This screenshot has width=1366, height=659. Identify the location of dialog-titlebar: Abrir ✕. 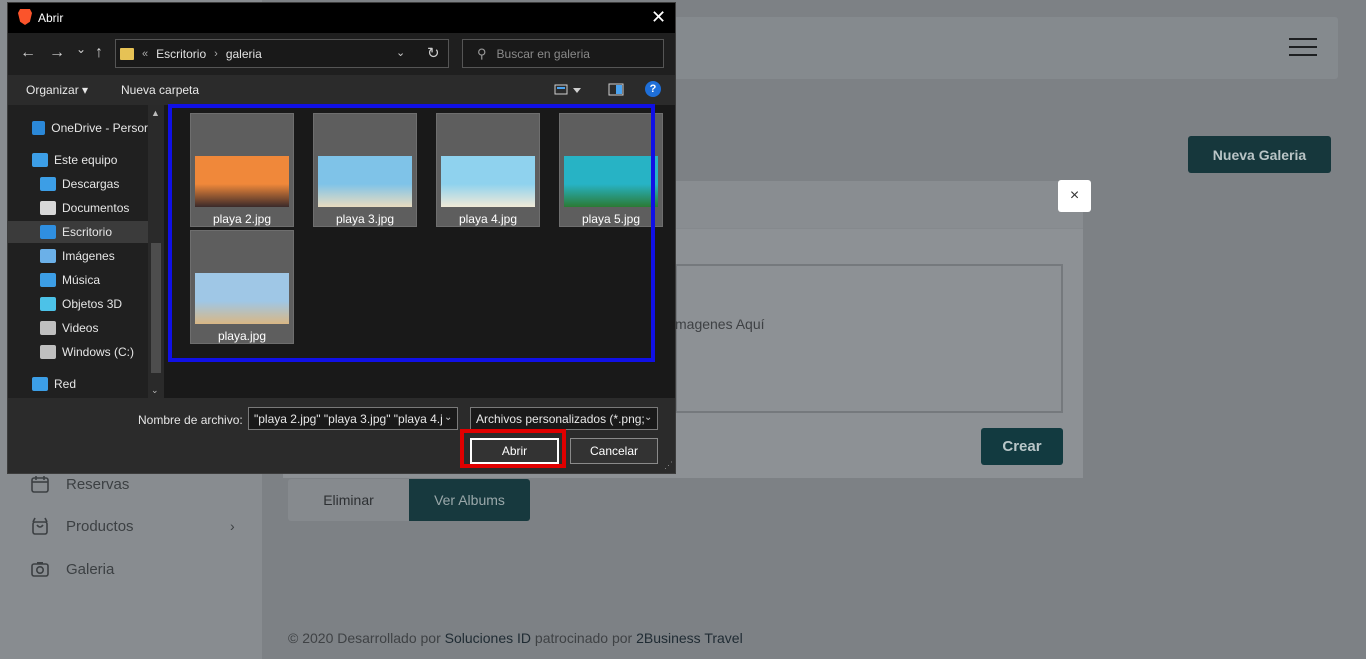
(341, 18).